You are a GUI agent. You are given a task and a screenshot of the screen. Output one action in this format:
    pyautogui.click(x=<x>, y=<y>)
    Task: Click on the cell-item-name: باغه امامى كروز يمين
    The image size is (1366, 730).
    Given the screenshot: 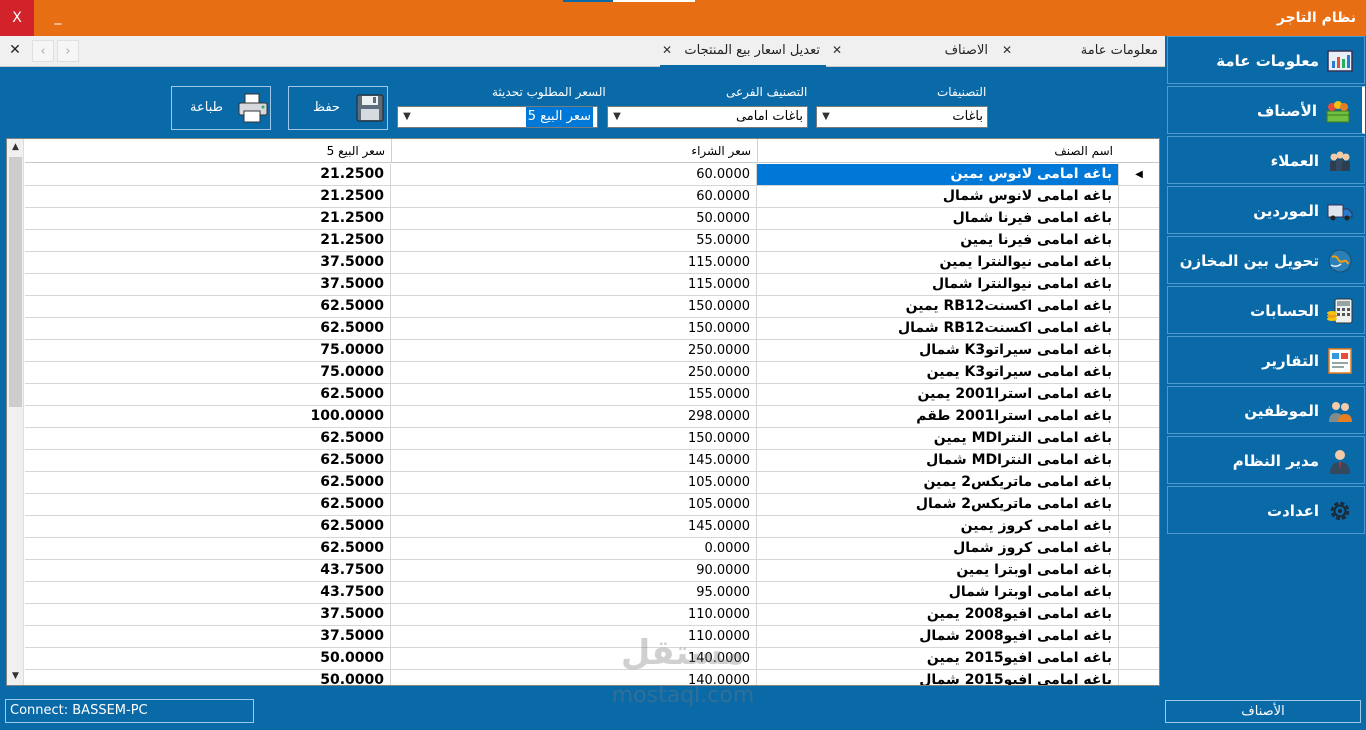 What is the action you would take?
    pyautogui.click(x=938, y=526)
    